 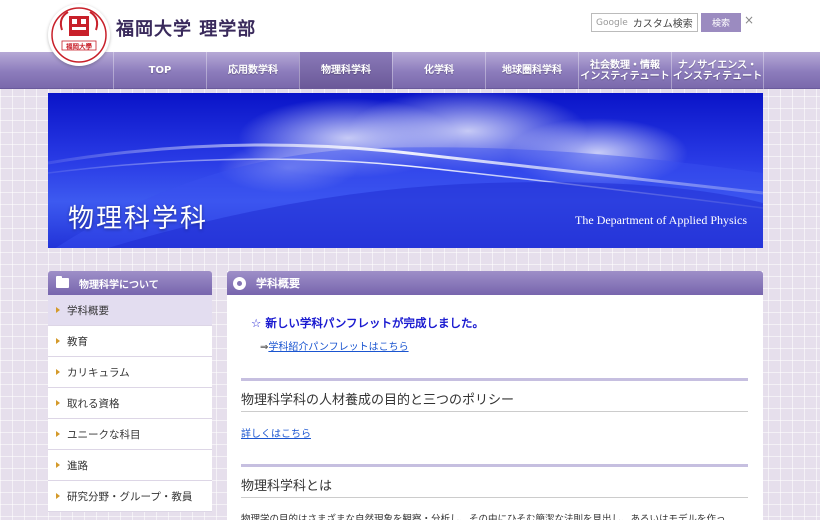 I want to click on university-logo: 福岡大學, so click(x=79, y=35).